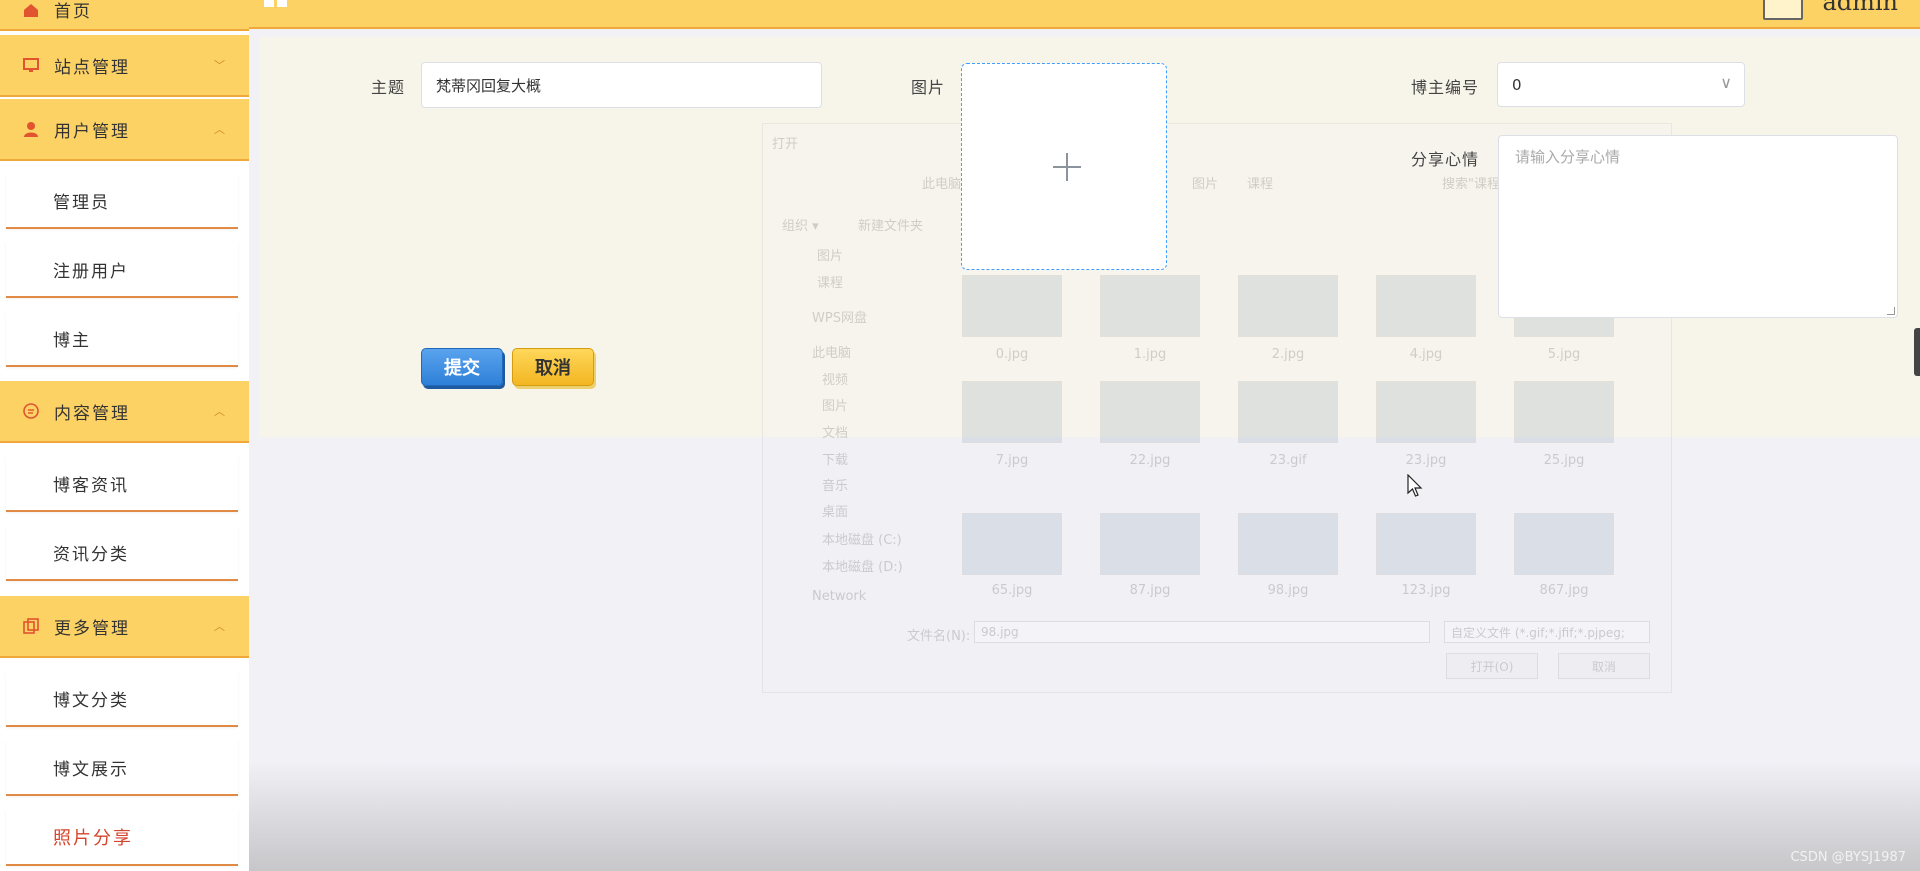 This screenshot has width=1920, height=871. I want to click on sidebar-section-user: 用户管理 ︿, so click(124, 130).